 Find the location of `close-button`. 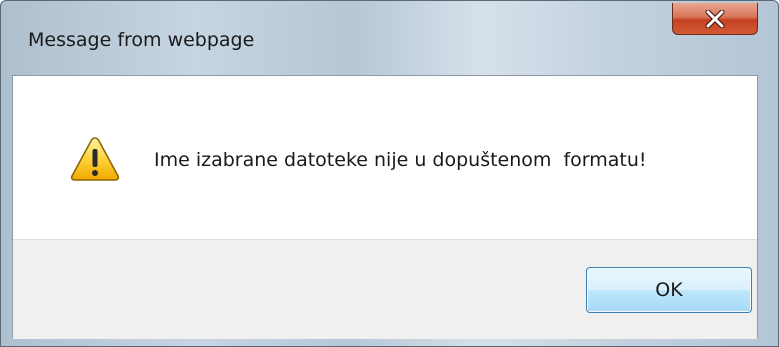

close-button is located at coordinates (715, 19).